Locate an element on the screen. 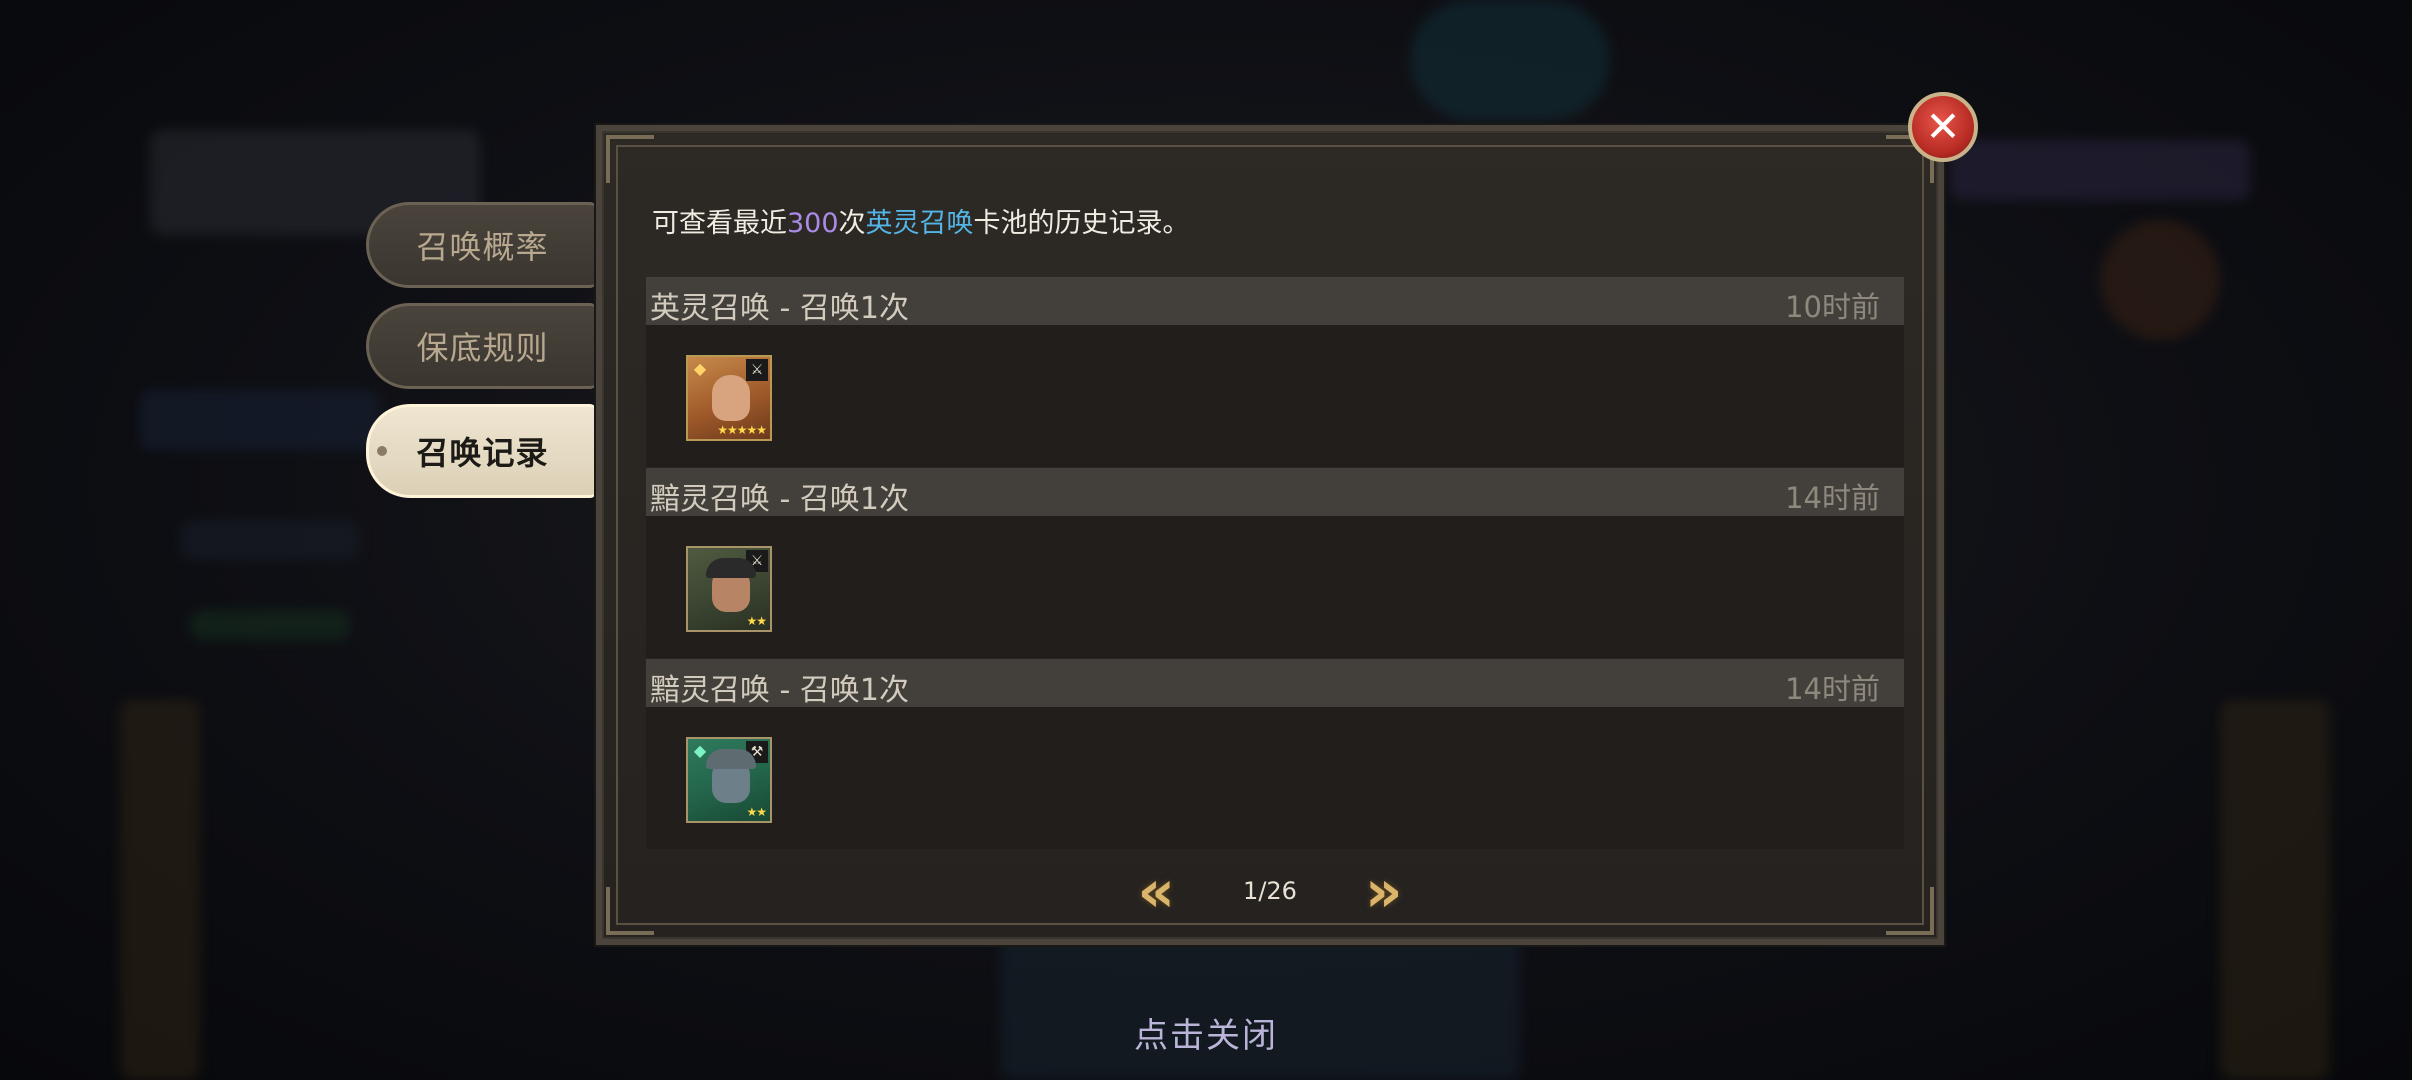  hero-face is located at coordinates (731, 398).